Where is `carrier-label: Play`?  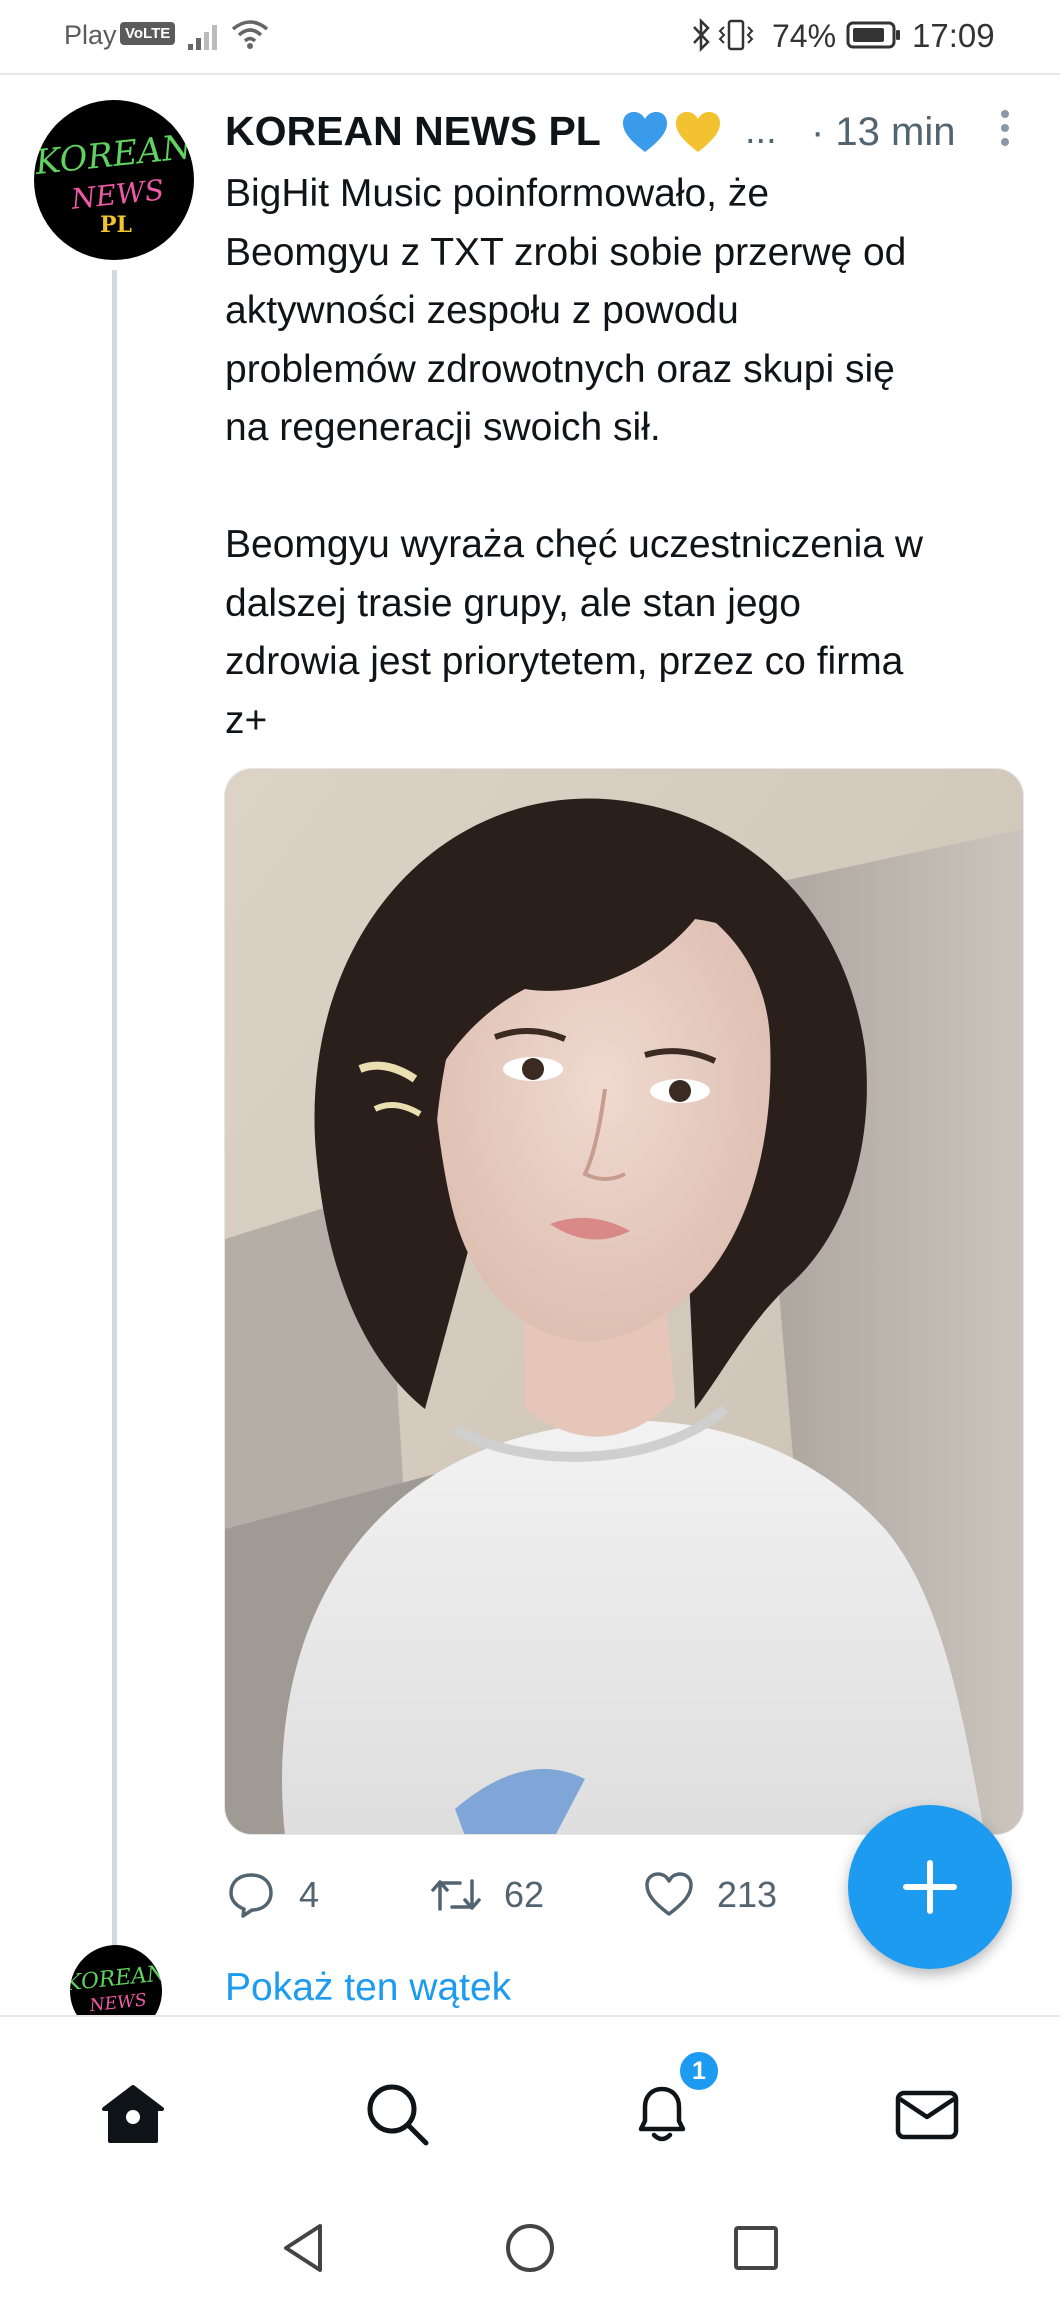 carrier-label: Play is located at coordinates (90, 35).